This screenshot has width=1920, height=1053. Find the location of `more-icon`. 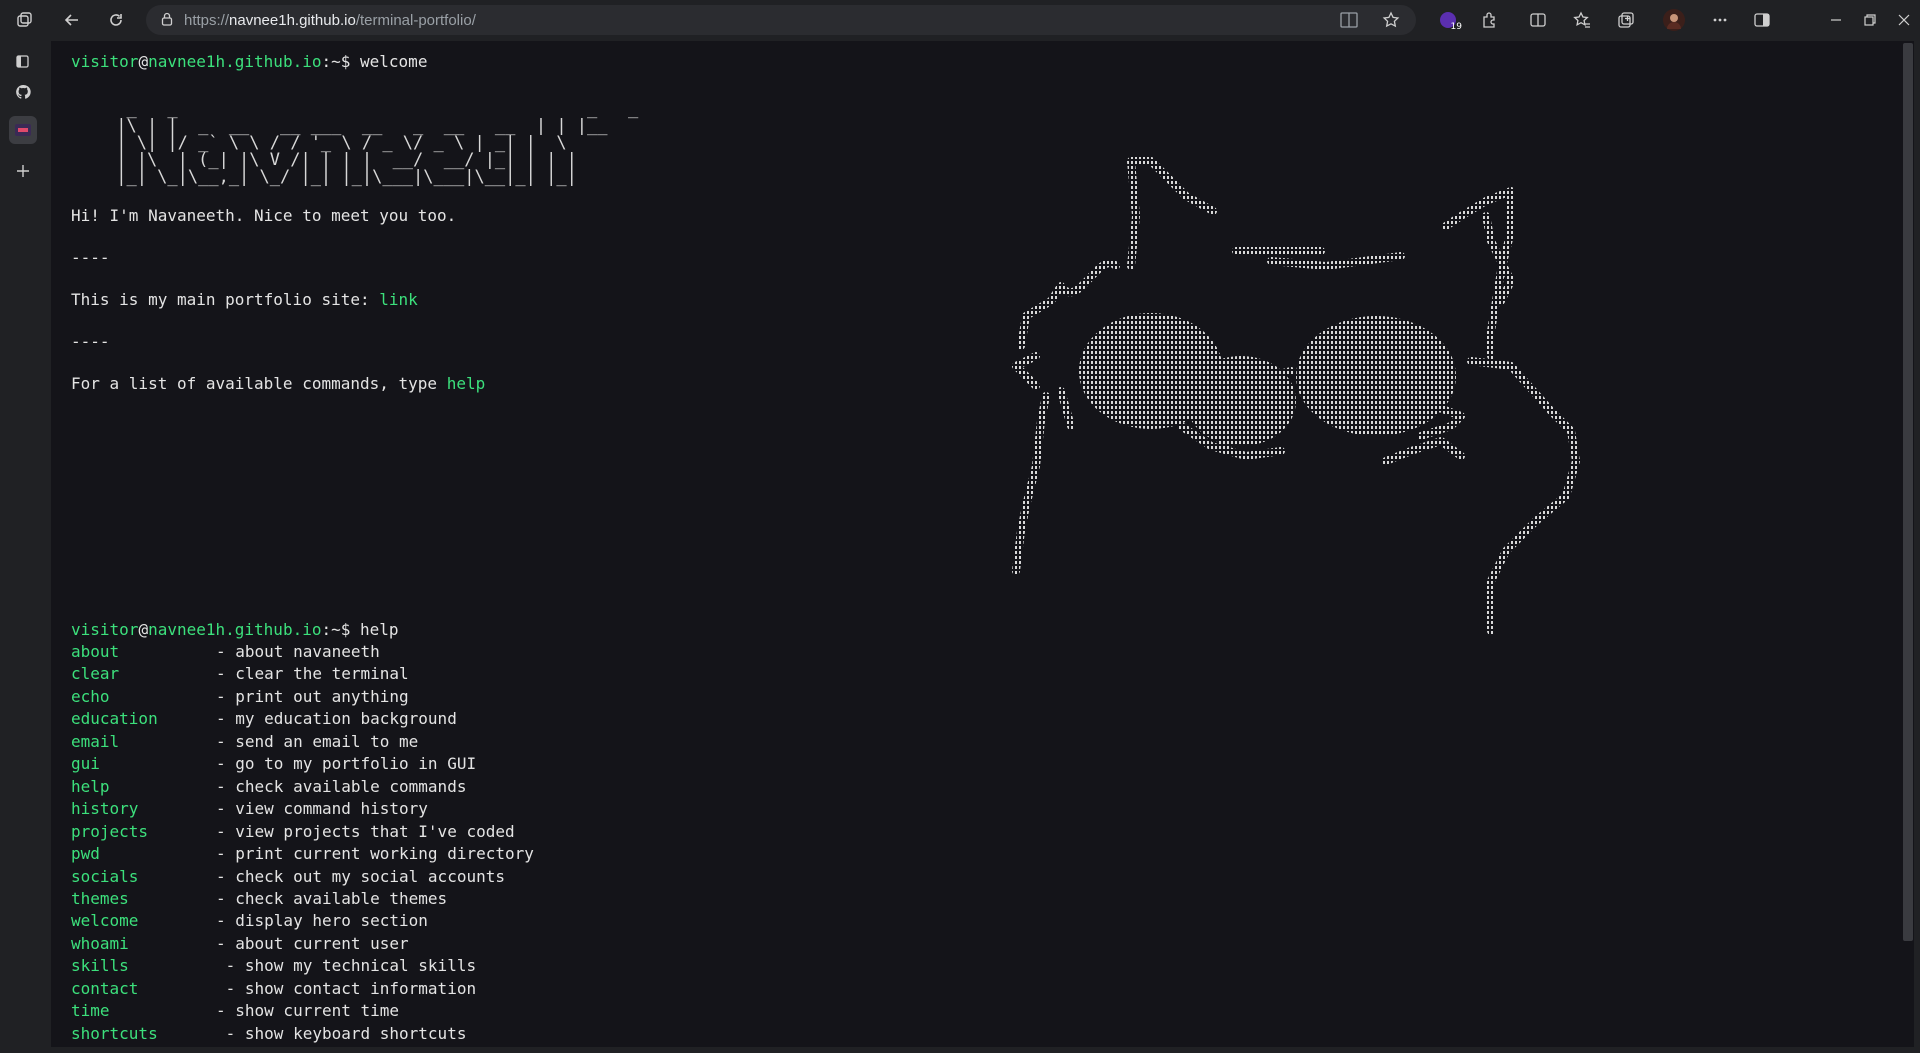

more-icon is located at coordinates (1720, 20).